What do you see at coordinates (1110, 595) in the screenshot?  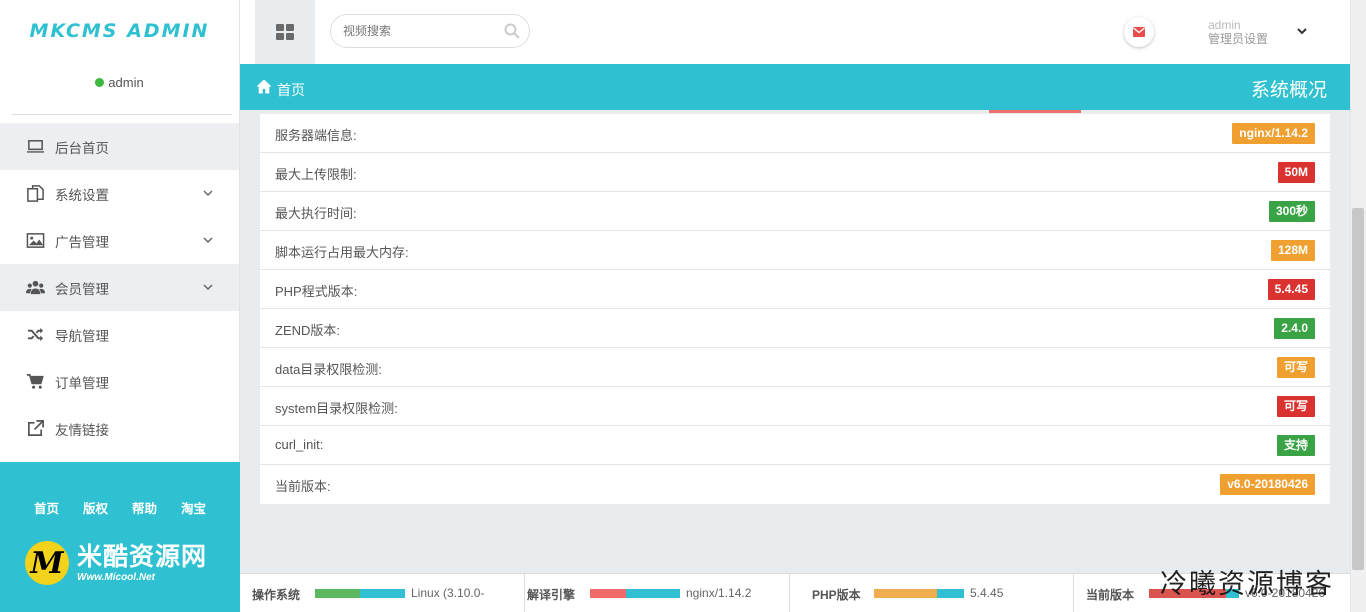 I see `status-label: 当前版本` at bounding box center [1110, 595].